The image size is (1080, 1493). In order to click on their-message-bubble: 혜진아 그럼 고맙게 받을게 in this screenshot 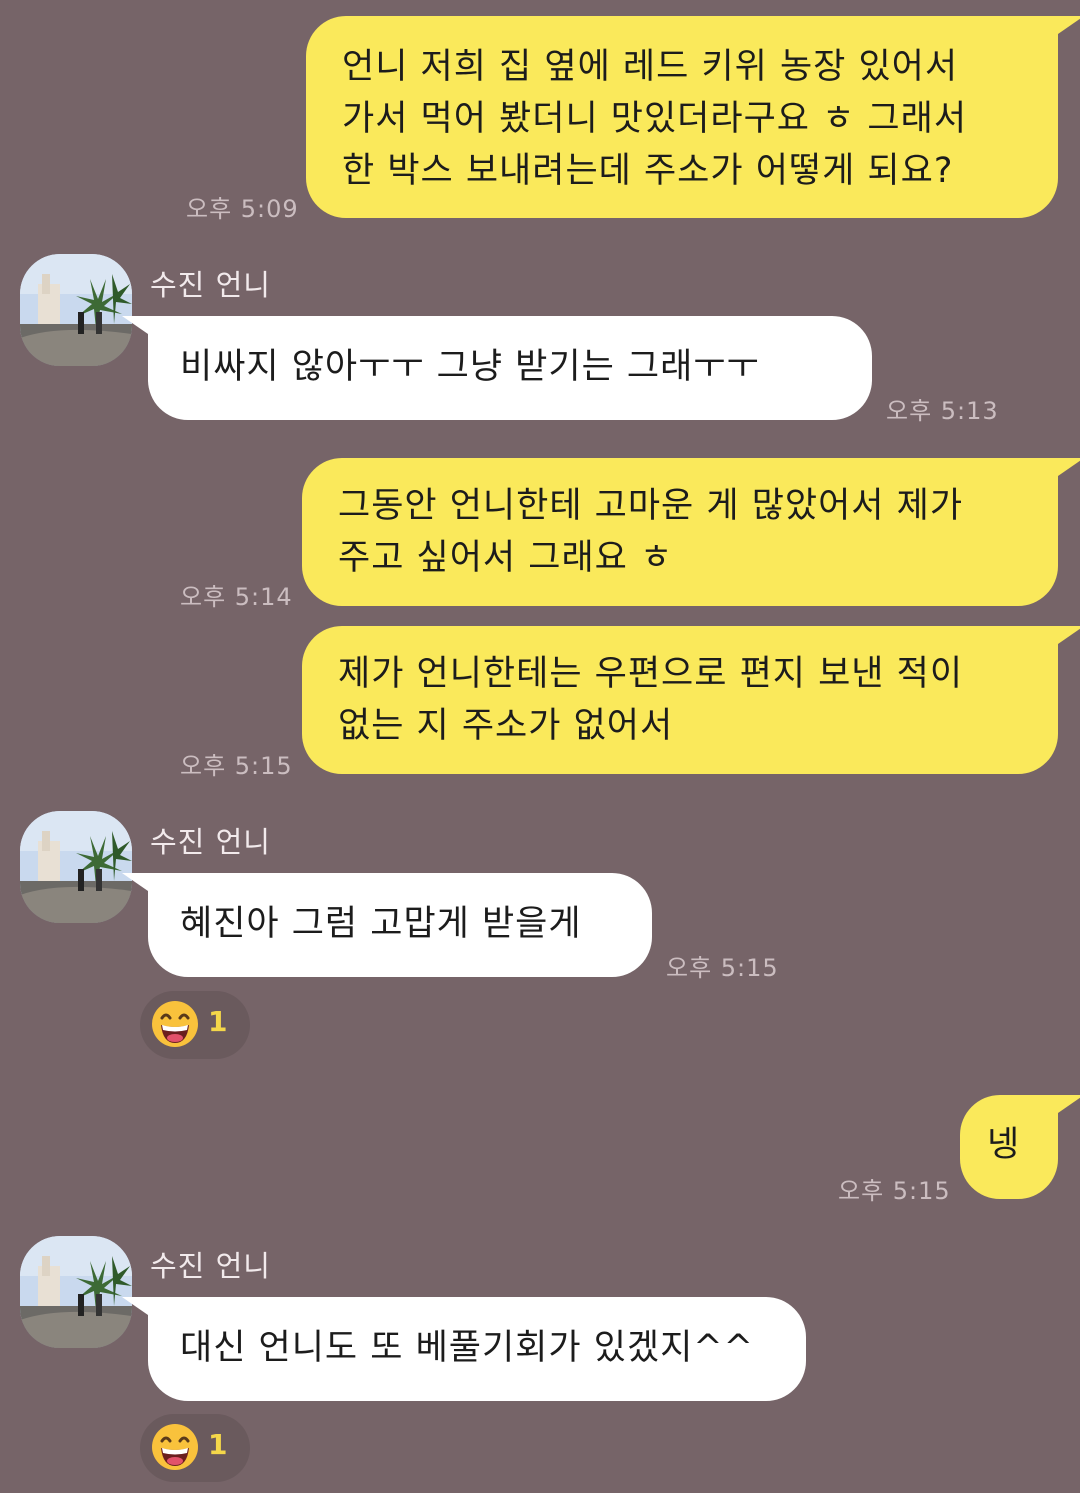, I will do `click(400, 925)`.